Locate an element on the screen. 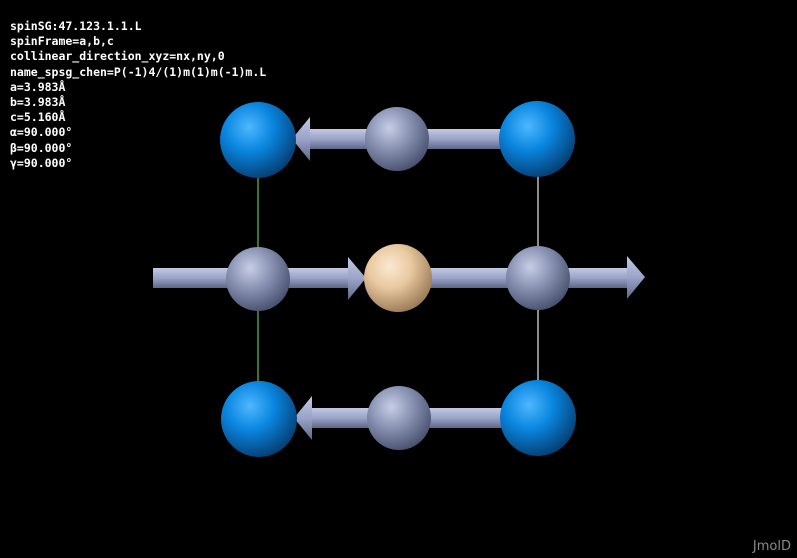  magnetic-atom-middle-right is located at coordinates (538, 278).